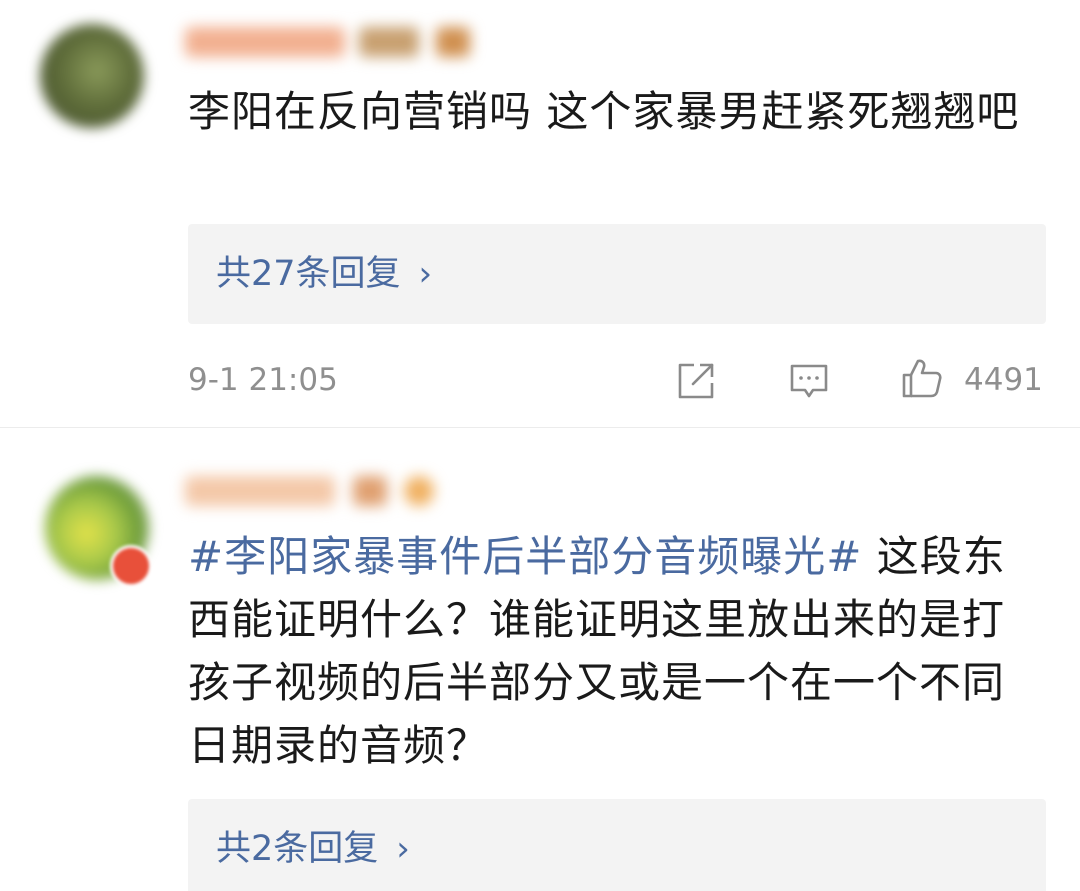 The height and width of the screenshot is (891, 1080). Describe the element at coordinates (131, 566) in the screenshot. I see `verified-badge-icon` at that location.